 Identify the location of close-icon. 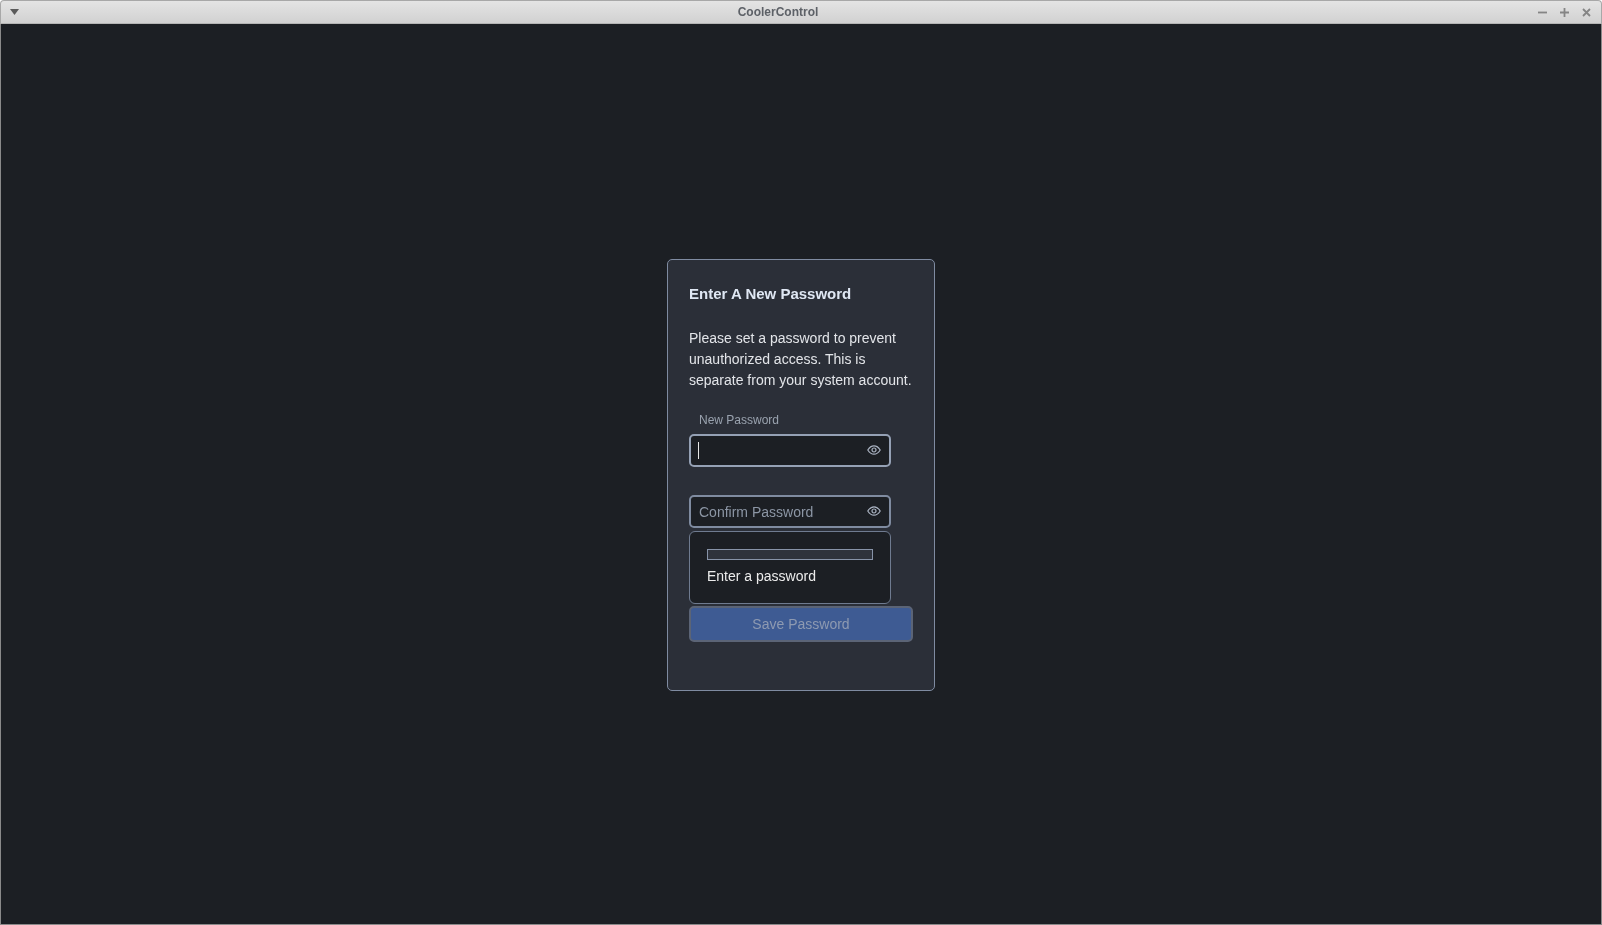
(1586, 12).